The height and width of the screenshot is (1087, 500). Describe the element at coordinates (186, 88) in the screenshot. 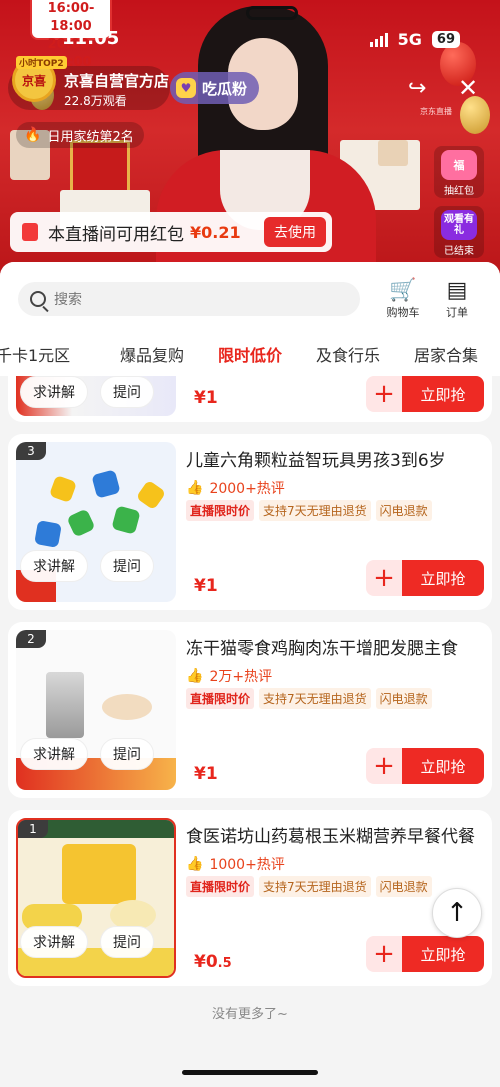

I see `fans-badge-icon: ♥` at that location.